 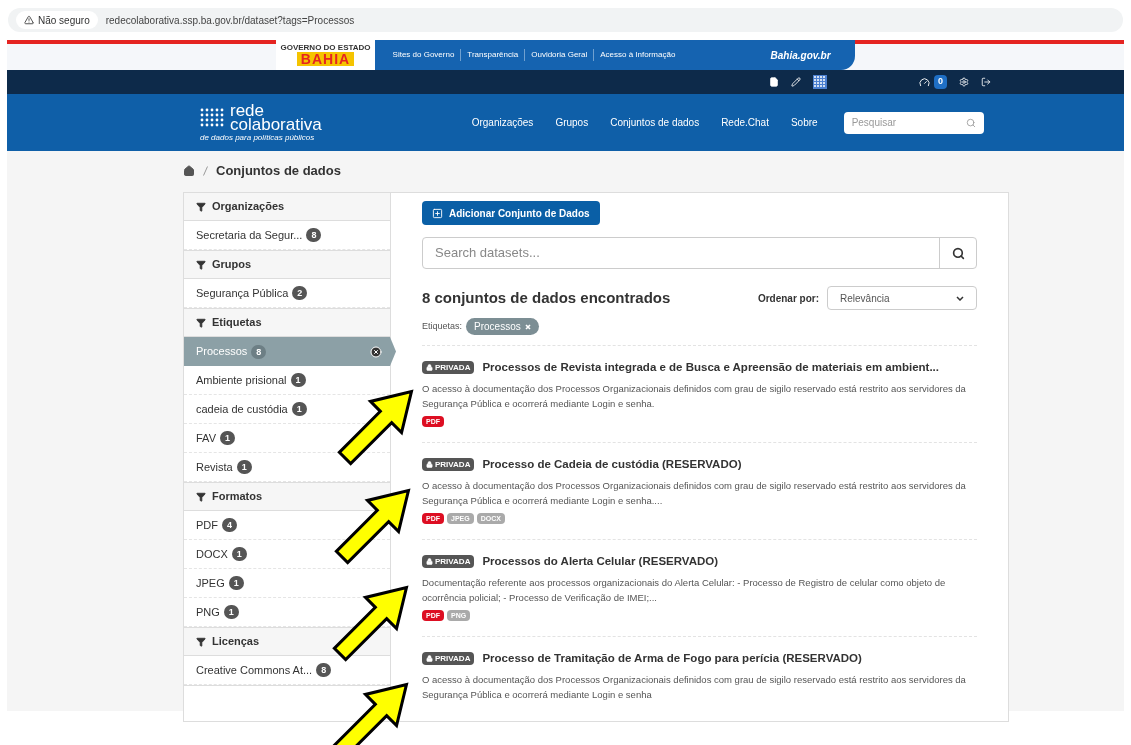 I want to click on facet-header: Formatos, so click(x=287, y=497).